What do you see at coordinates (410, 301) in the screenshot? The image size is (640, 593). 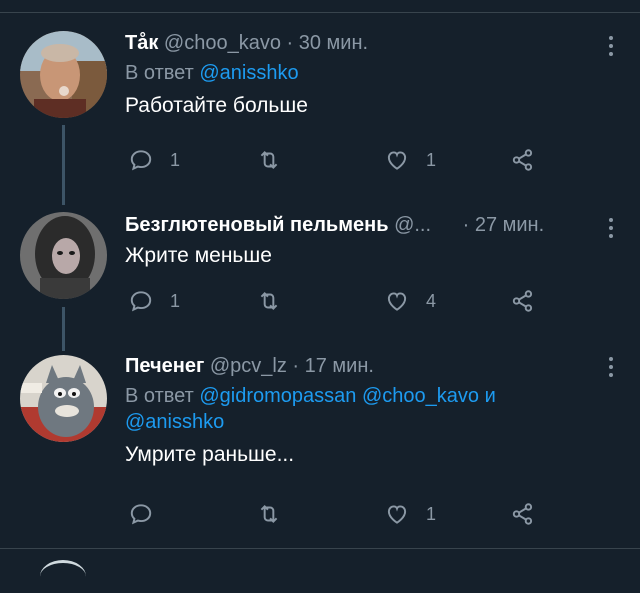 I see `like-button: 4` at bounding box center [410, 301].